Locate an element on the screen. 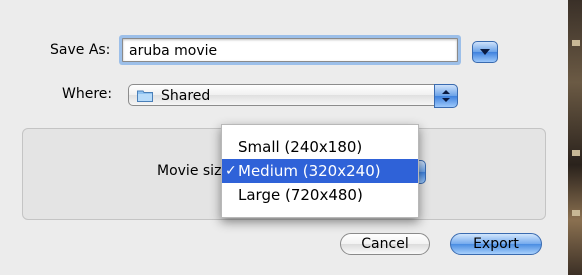 Image resolution: width=582 pixels, height=275 pixels. menu-item-small: Small (240x180) is located at coordinates (320, 147).